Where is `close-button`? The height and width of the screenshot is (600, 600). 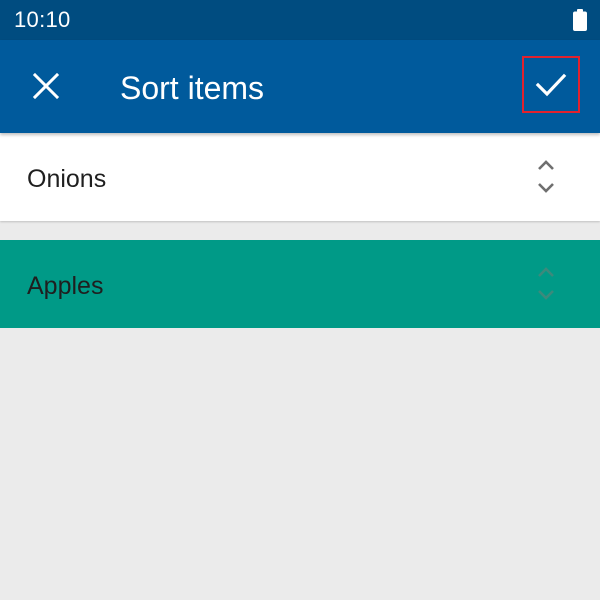 close-button is located at coordinates (46, 86).